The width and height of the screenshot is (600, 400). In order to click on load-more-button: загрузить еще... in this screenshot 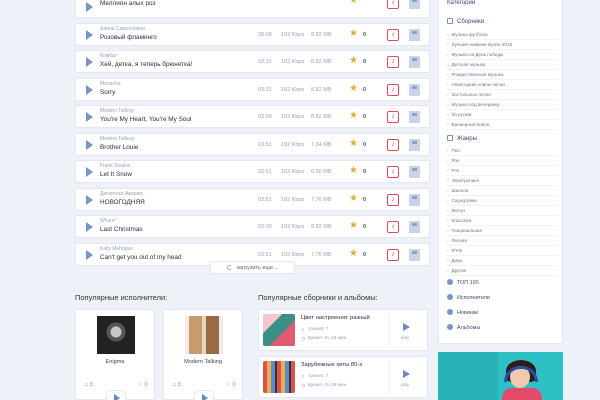, I will do `click(252, 267)`.